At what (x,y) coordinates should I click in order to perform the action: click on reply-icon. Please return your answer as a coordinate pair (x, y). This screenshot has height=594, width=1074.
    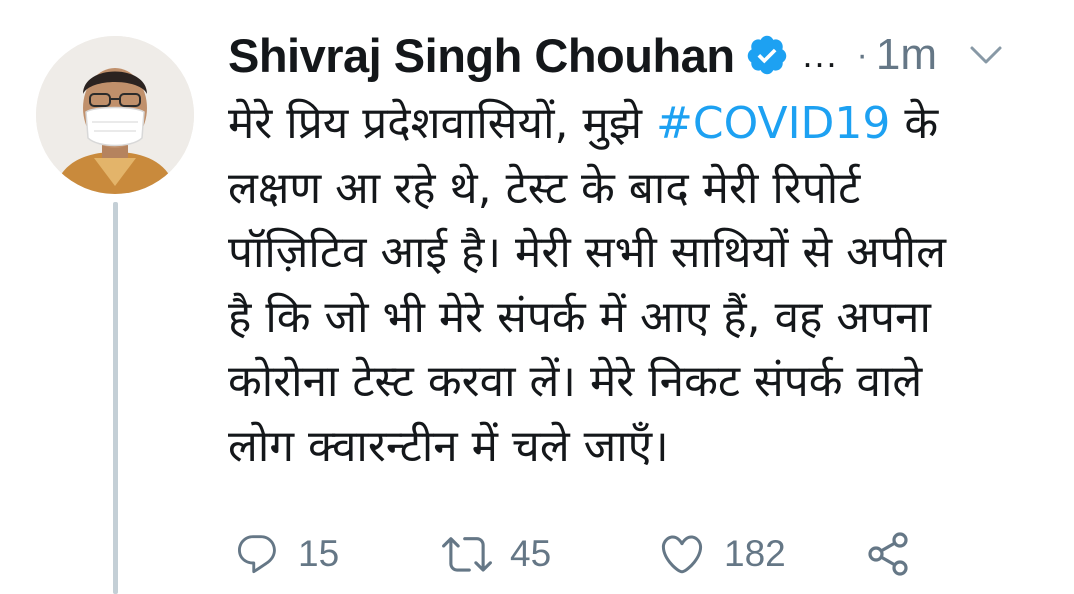
    Looking at the image, I should click on (257, 554).